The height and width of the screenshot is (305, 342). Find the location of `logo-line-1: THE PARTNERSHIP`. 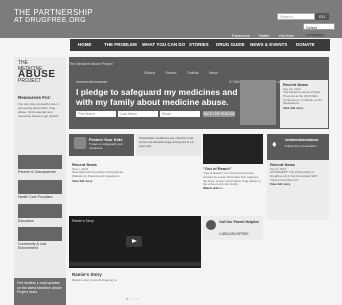

logo-line-1: THE PARTNERSHIP is located at coordinates (53, 12).